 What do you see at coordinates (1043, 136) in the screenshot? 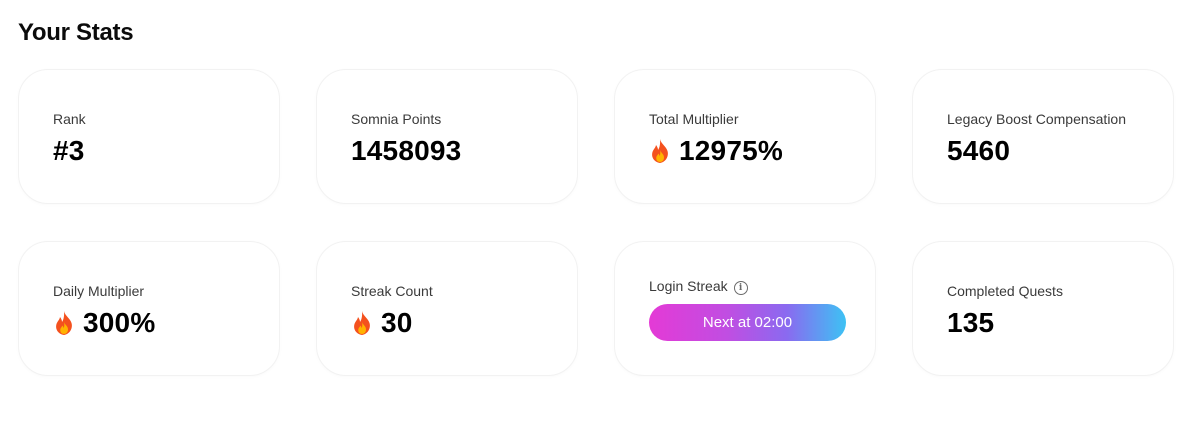
I see `legacy-boost-card: Legacy Boost Compensation 5460` at bounding box center [1043, 136].